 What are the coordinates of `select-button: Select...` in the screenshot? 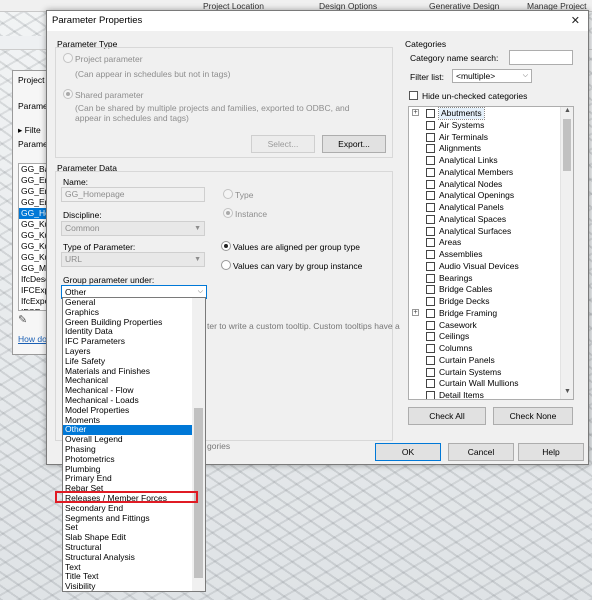 It's located at (283, 144).